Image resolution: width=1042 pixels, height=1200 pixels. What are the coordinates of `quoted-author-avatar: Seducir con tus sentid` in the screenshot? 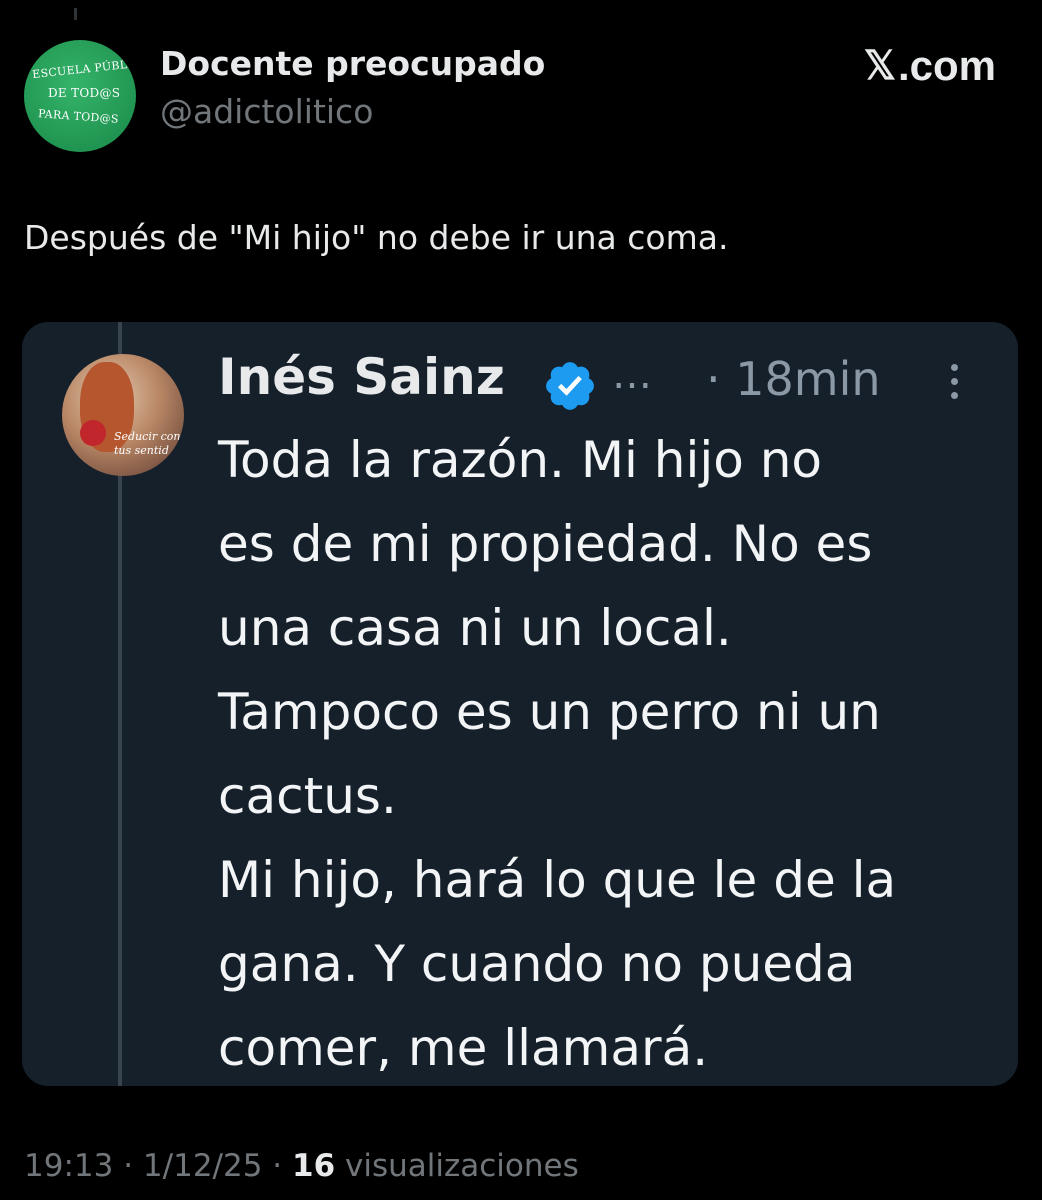 It's located at (123, 415).